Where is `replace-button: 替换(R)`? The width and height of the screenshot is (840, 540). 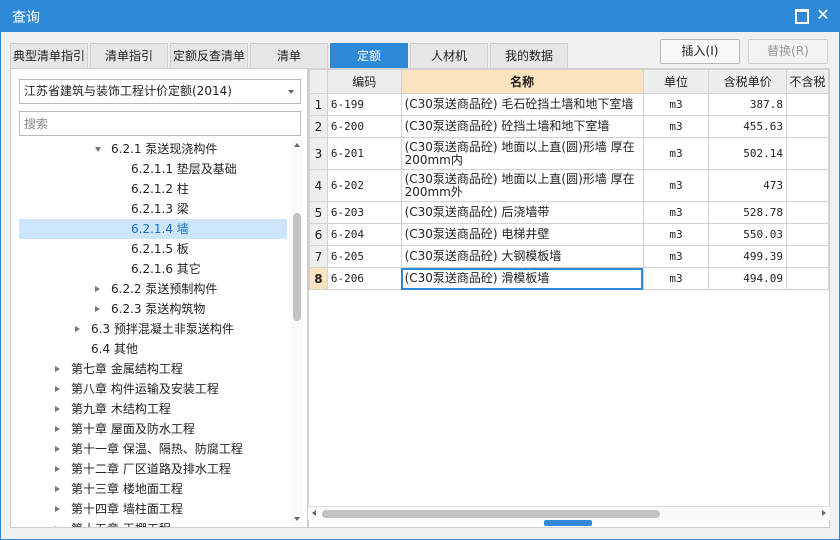 replace-button: 替换(R) is located at coordinates (788, 51).